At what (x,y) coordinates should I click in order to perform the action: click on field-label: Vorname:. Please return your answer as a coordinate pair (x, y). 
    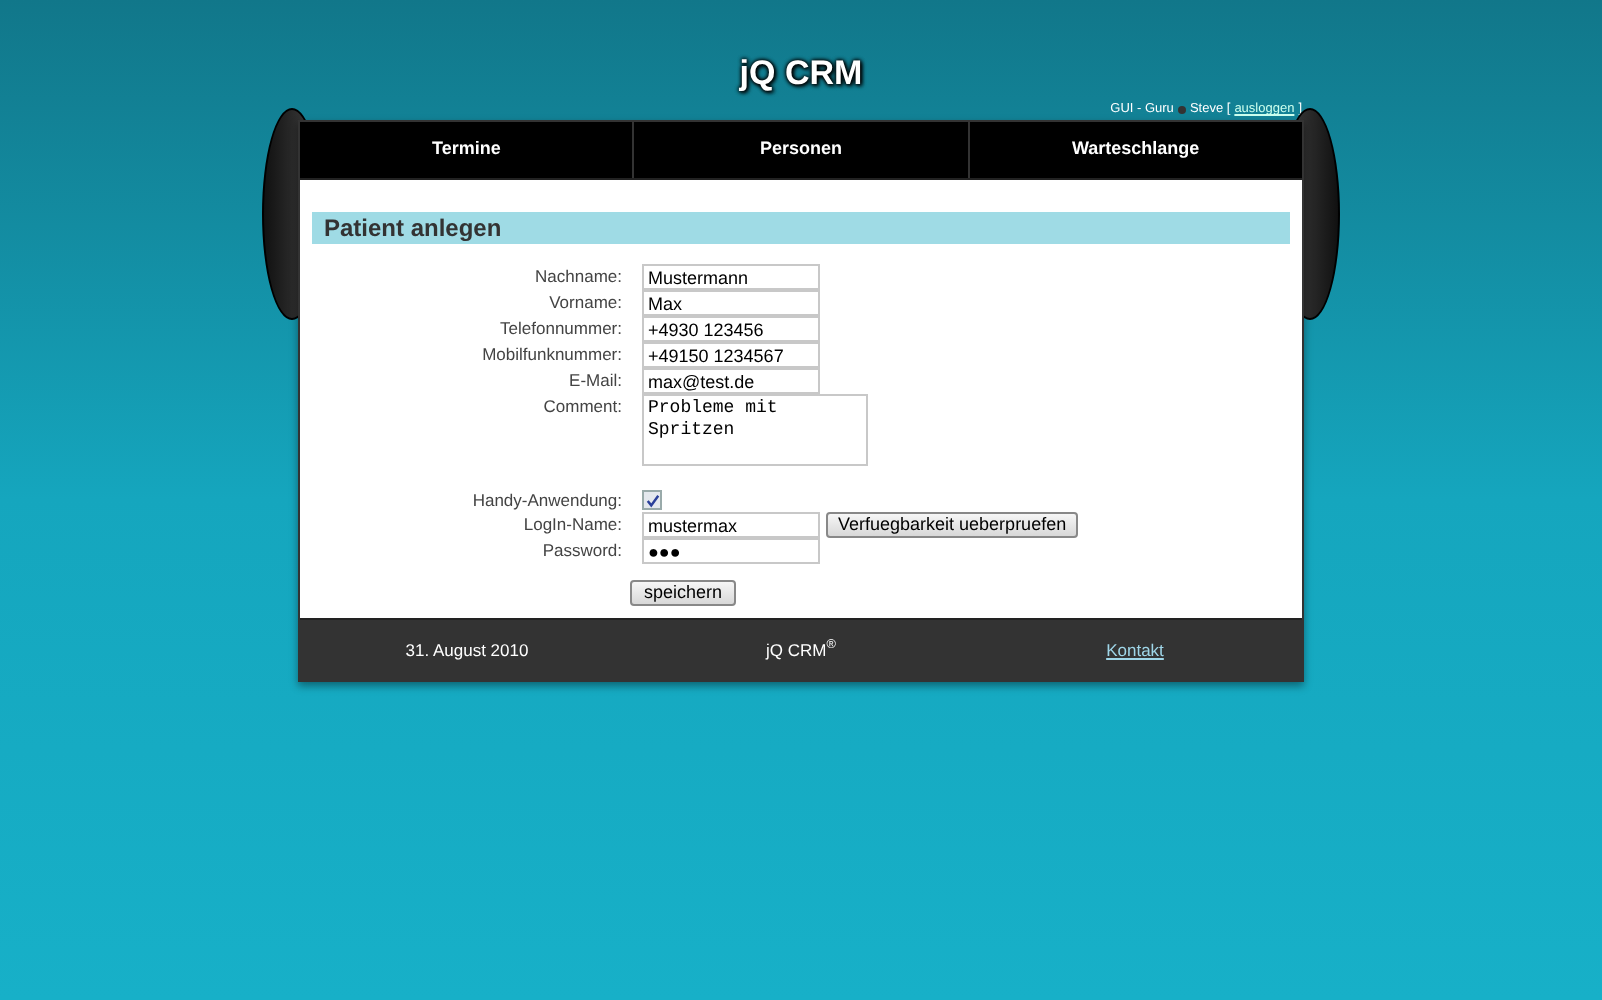
    Looking at the image, I should click on (584, 302).